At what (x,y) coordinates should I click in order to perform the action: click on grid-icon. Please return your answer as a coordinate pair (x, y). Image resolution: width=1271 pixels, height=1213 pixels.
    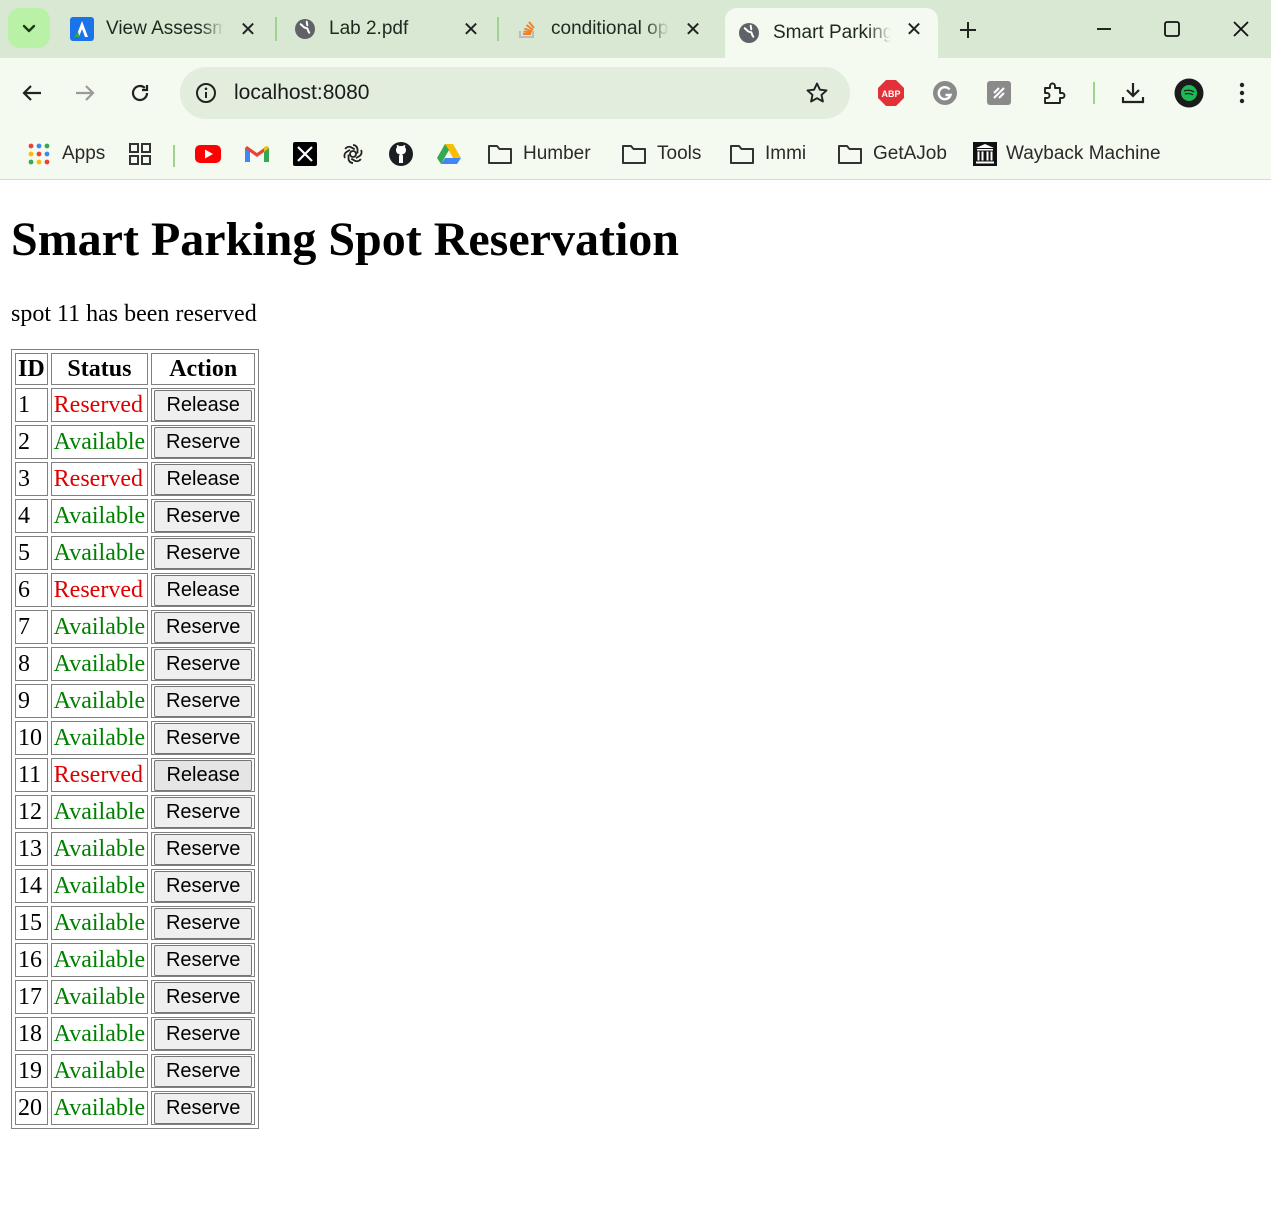
    Looking at the image, I should click on (140, 154).